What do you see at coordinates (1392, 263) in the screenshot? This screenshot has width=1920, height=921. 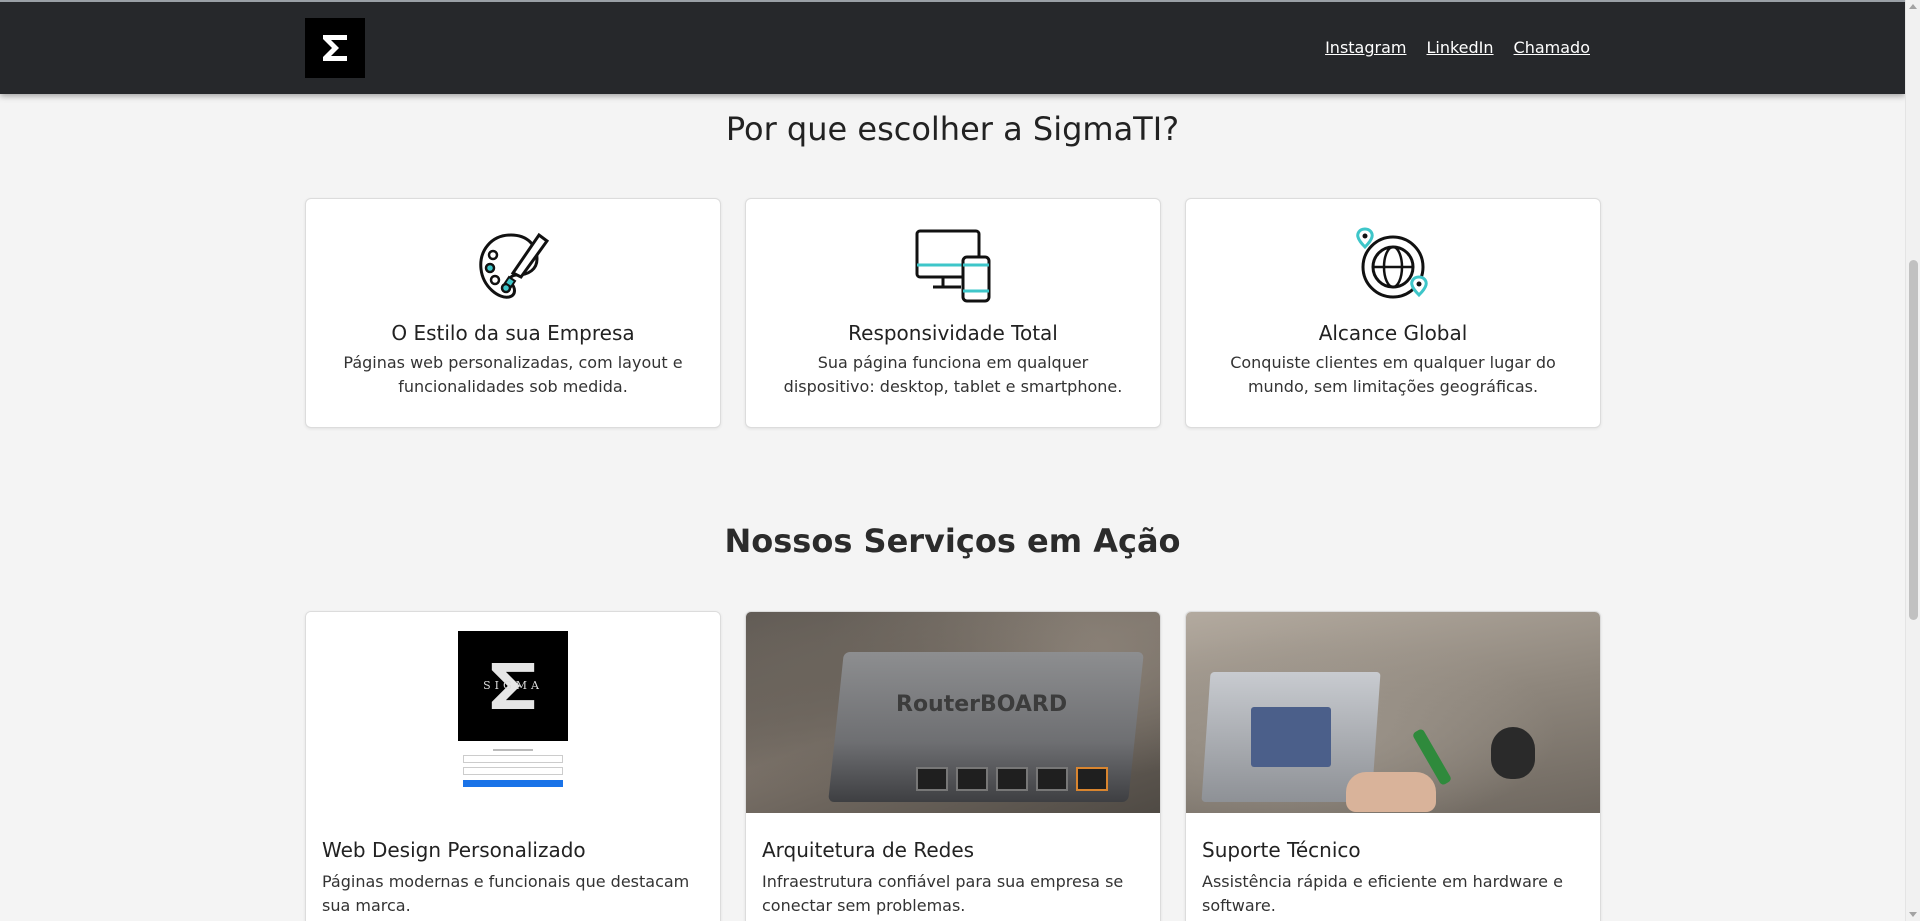 I see `globe-pin-icon` at bounding box center [1392, 263].